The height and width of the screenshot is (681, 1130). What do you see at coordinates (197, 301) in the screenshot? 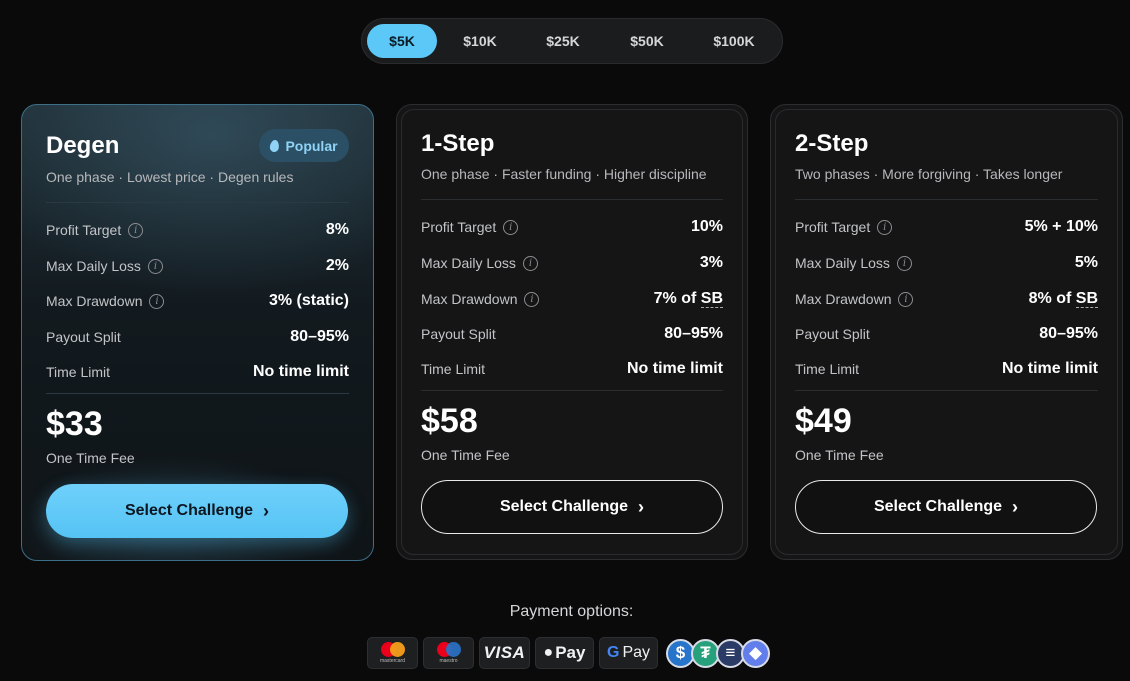
I see `rule-row-max-drawdown: Max Drawdown i 3% (static)` at bounding box center [197, 301].